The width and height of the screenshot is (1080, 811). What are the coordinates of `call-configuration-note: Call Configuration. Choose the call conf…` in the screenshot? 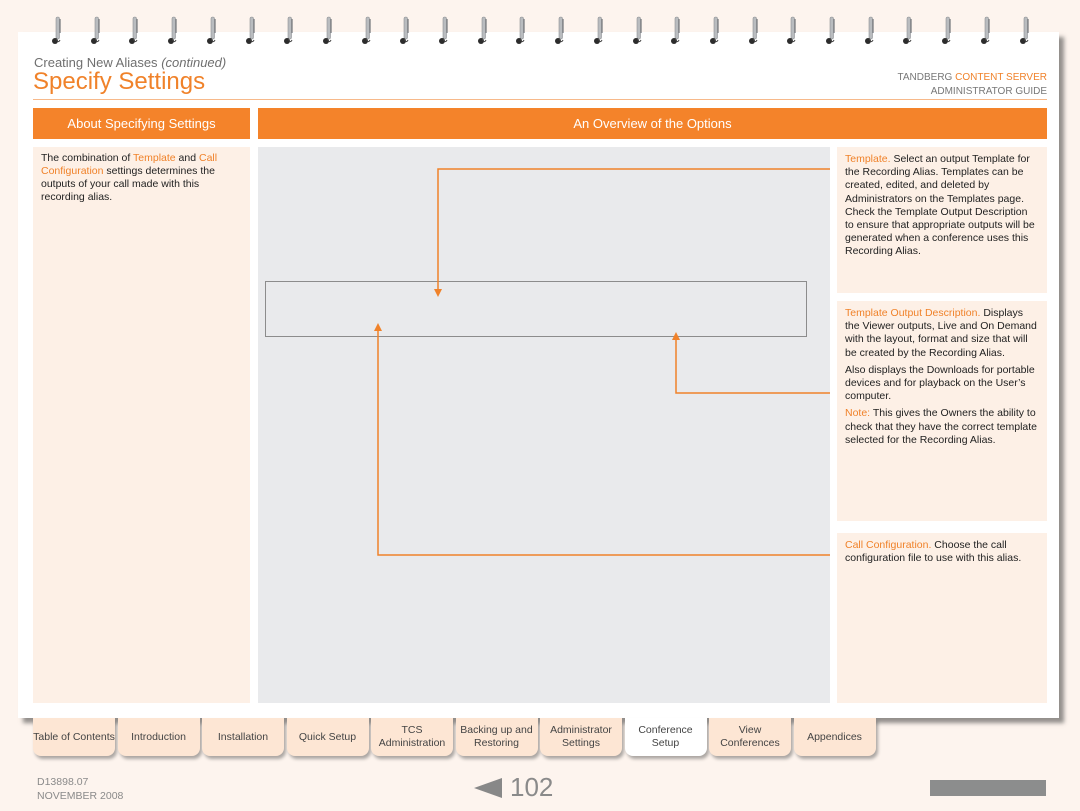 It's located at (942, 618).